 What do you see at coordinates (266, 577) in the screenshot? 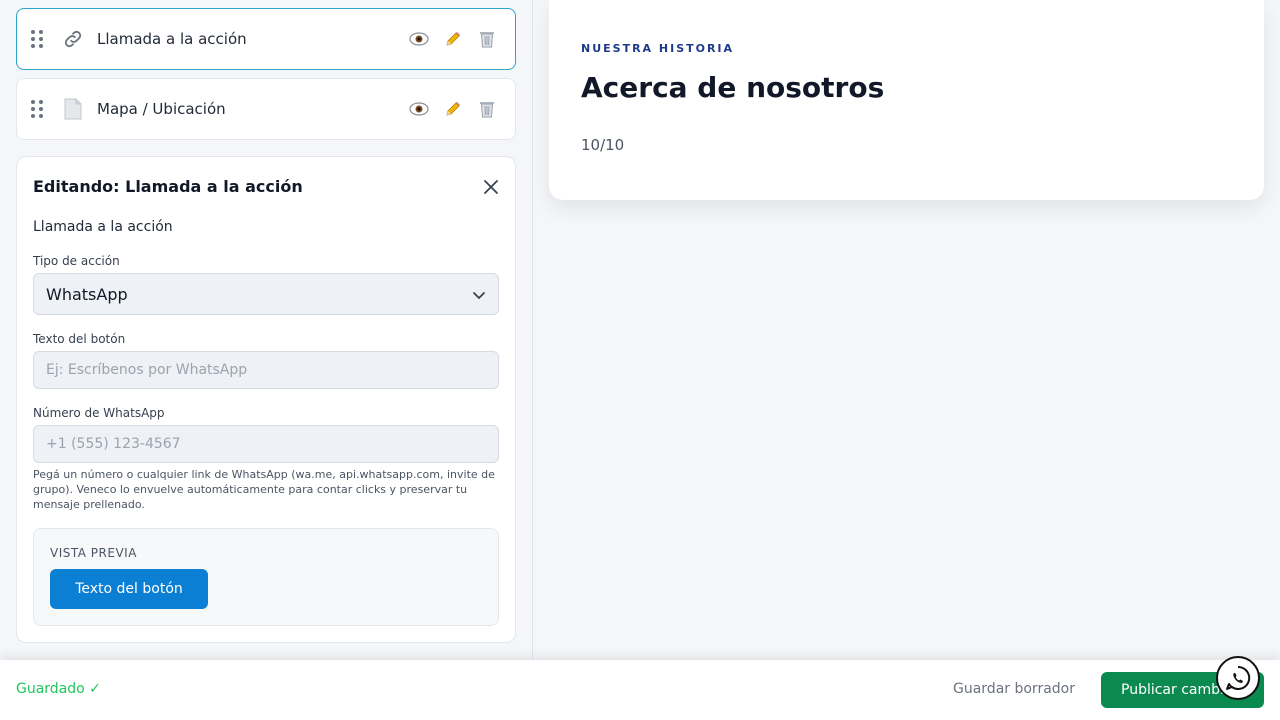
I see `preview-box: VISTA PREVIA Texto del botón` at bounding box center [266, 577].